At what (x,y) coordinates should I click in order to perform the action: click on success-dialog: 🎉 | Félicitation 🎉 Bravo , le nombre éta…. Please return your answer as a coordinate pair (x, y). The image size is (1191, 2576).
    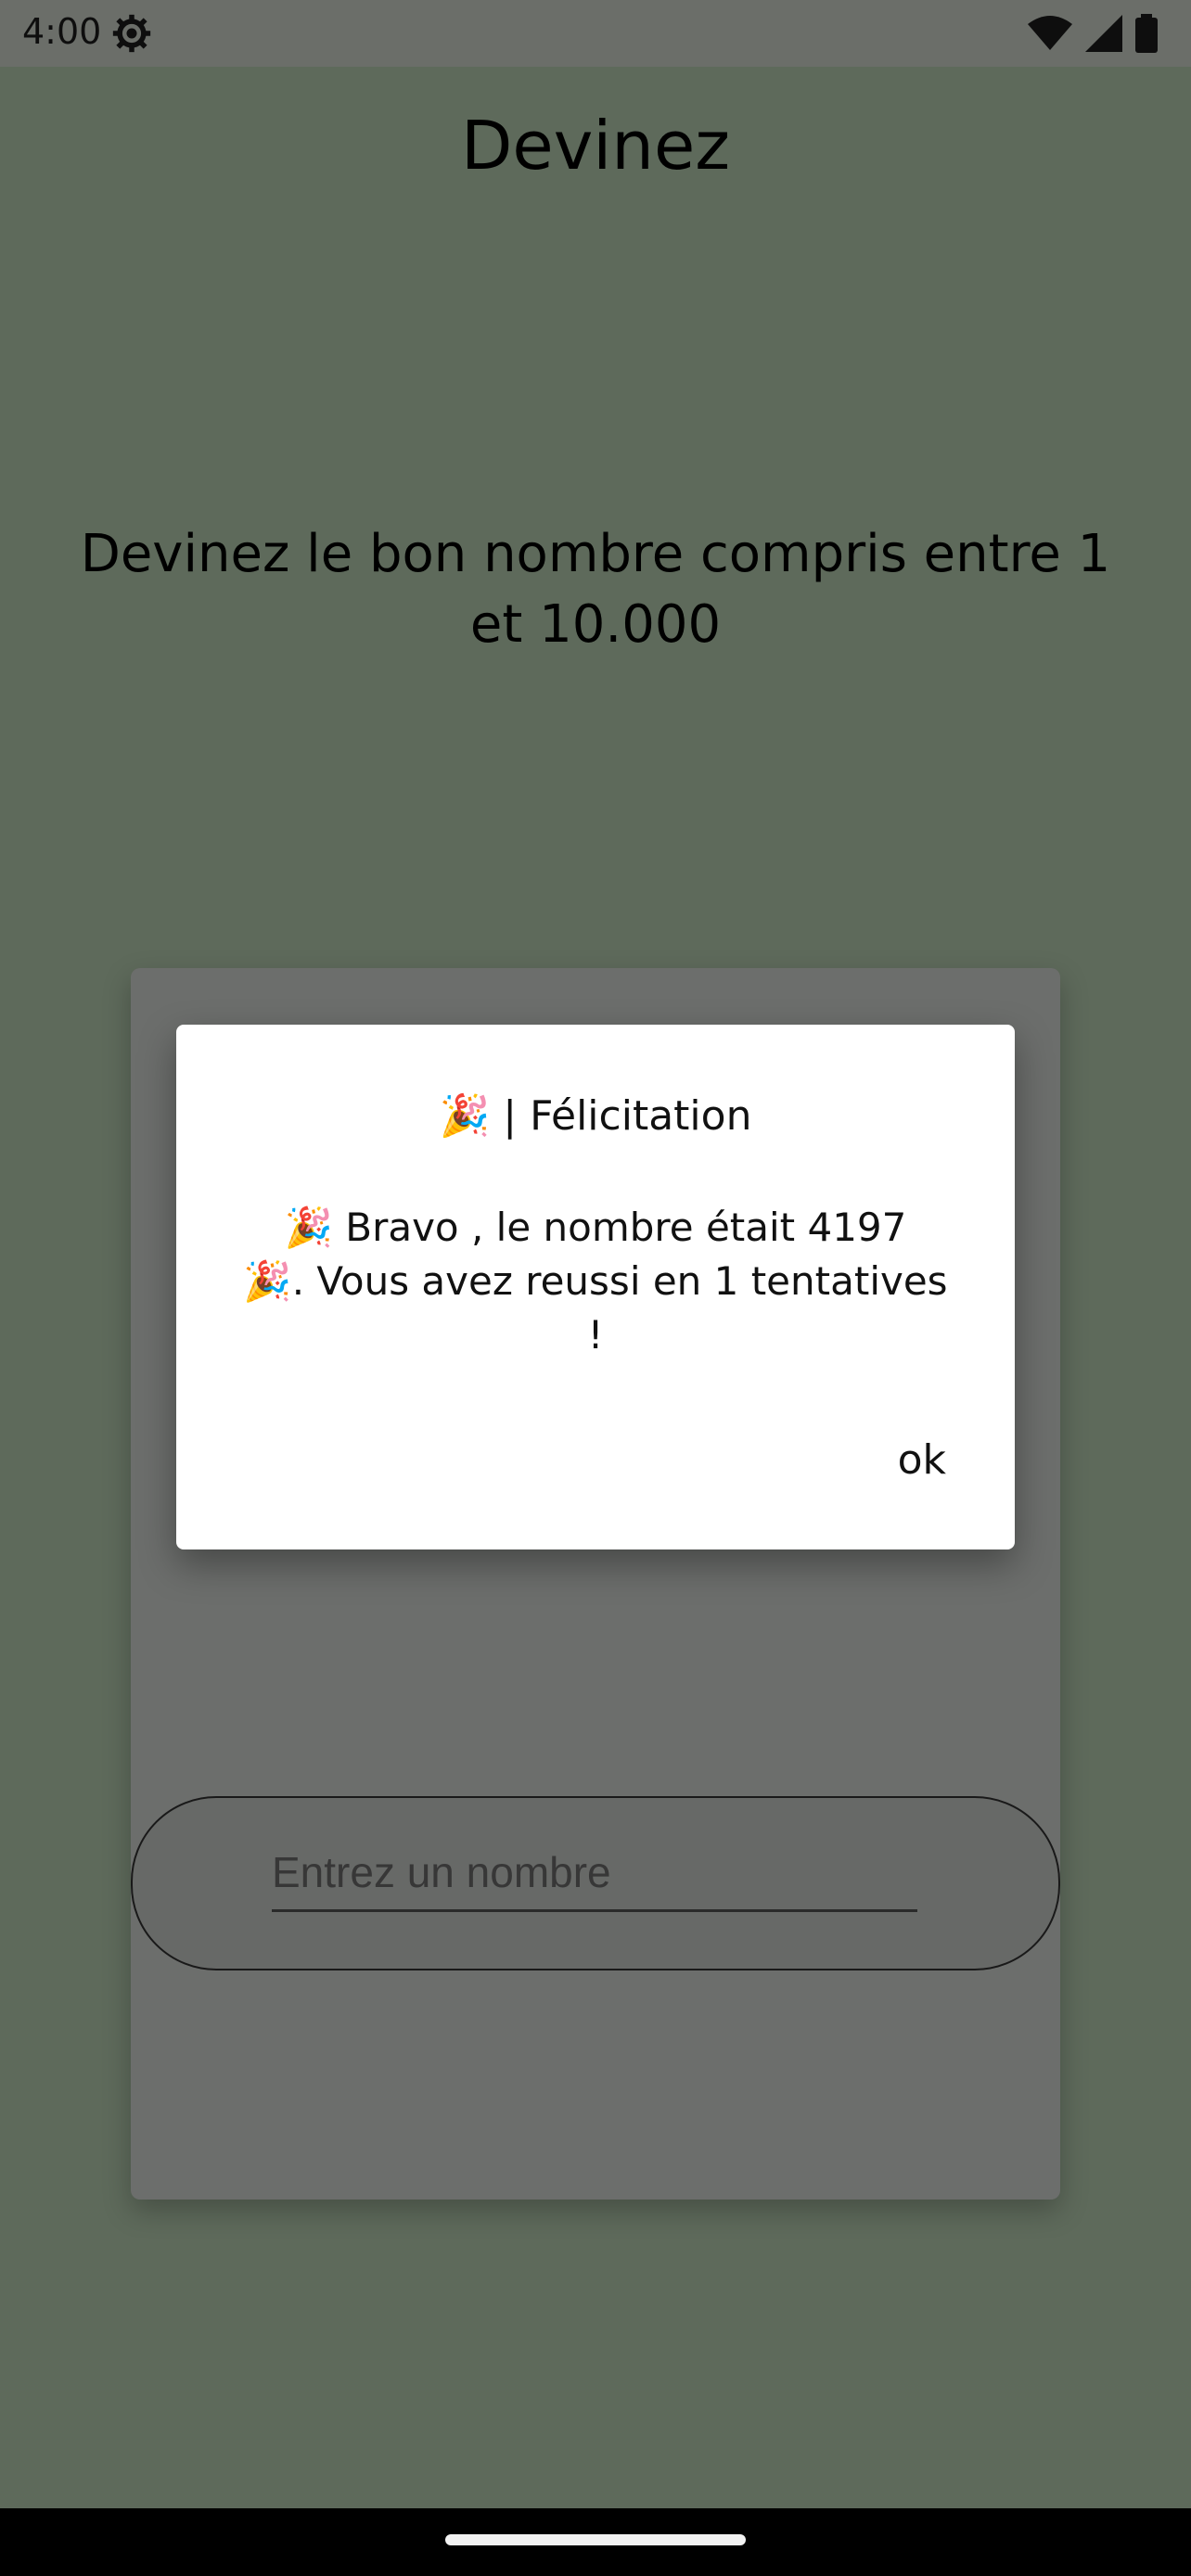
    Looking at the image, I should click on (595, 1287).